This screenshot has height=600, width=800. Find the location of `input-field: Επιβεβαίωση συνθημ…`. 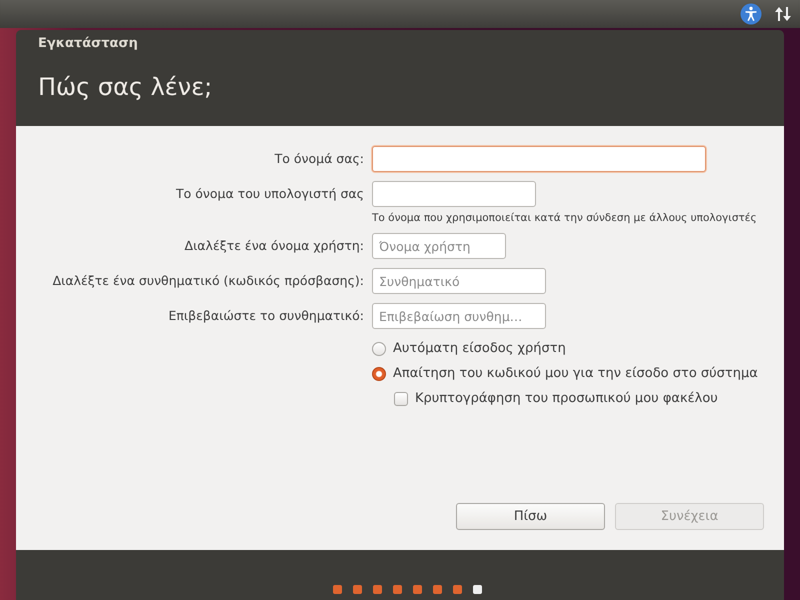

input-field: Επιβεβαίωση συνθημ… is located at coordinates (459, 316).